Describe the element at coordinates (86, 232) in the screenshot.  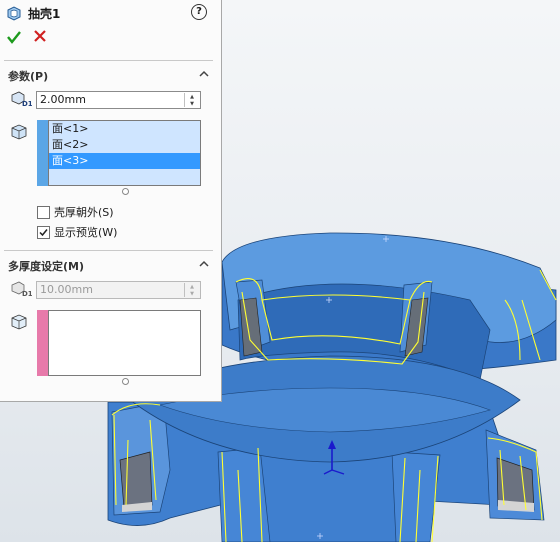
I see `checkbox-label: 显示预览(W)` at that location.